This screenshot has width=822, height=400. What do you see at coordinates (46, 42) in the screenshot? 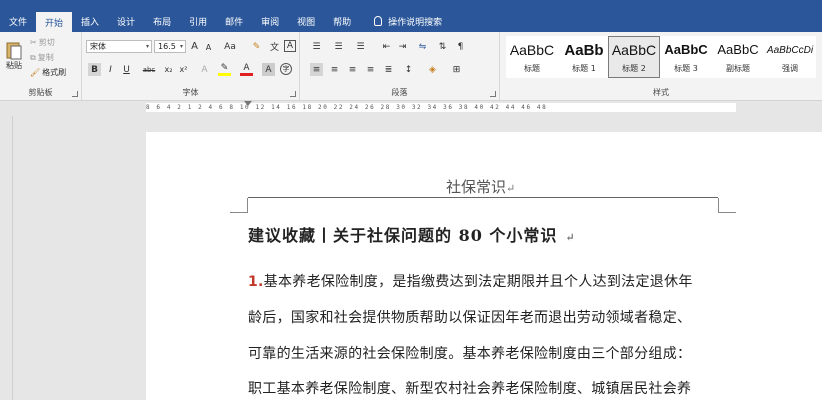
I see `cut-label: 剪切` at bounding box center [46, 42].